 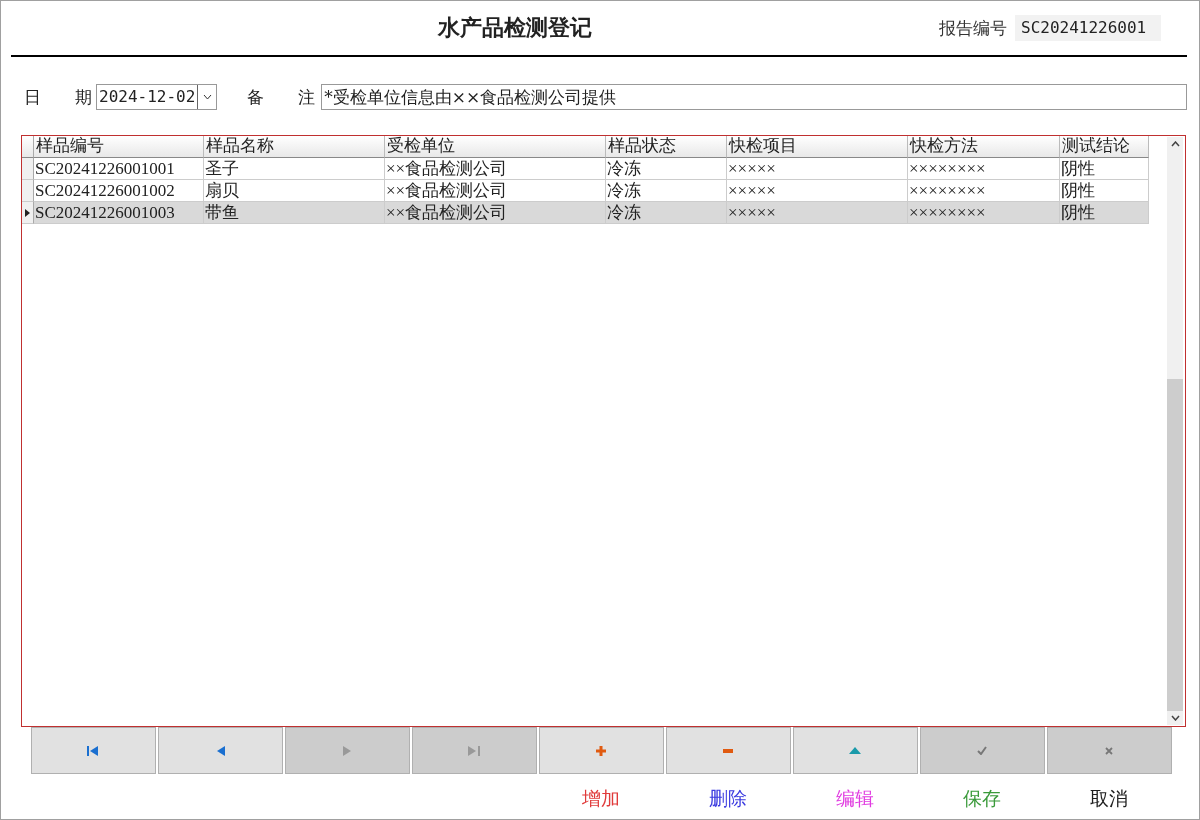 I want to click on table-cell: SC20241226001001, so click(x=119, y=169).